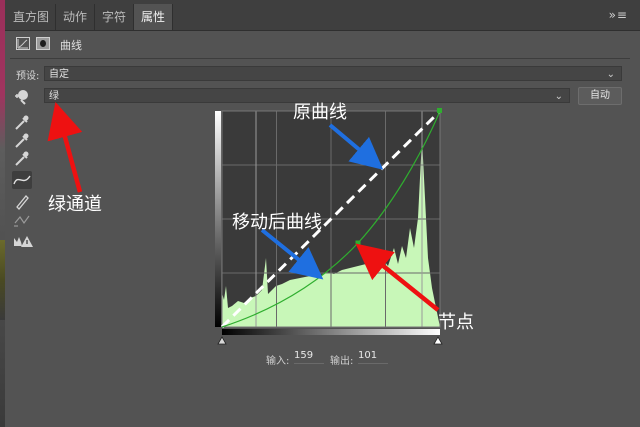  Describe the element at coordinates (456, 322) in the screenshot. I see `annotation-node: 节点` at that location.